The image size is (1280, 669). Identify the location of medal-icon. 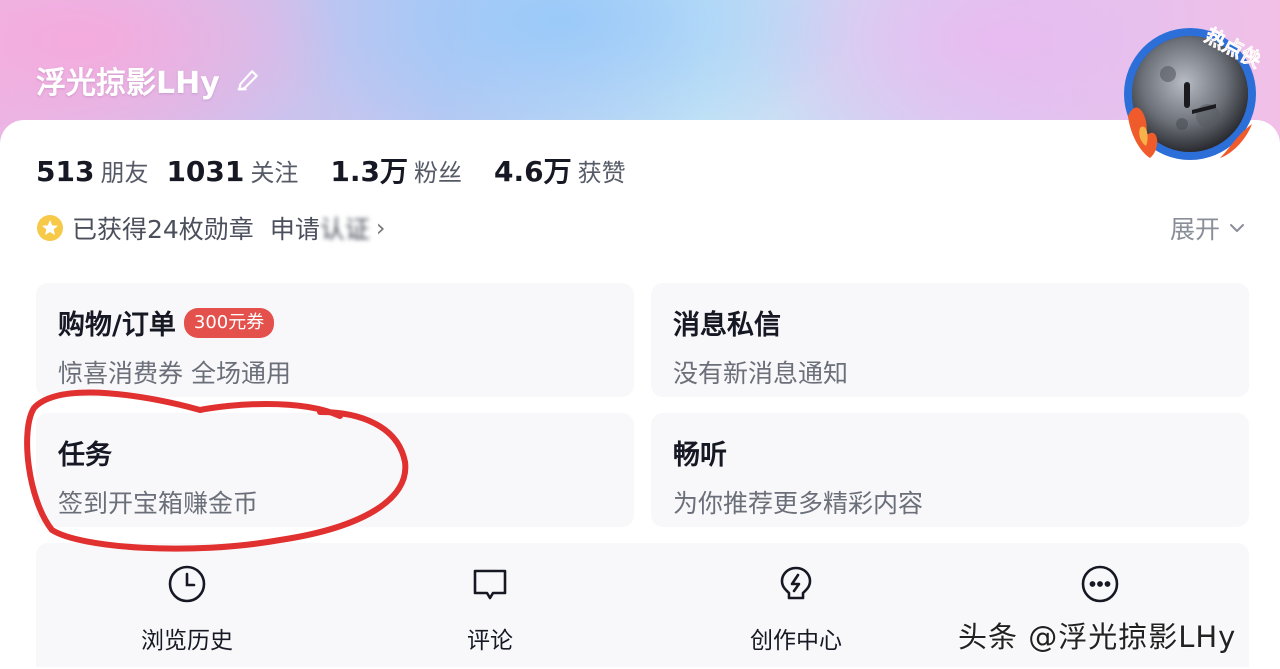
(50, 228).